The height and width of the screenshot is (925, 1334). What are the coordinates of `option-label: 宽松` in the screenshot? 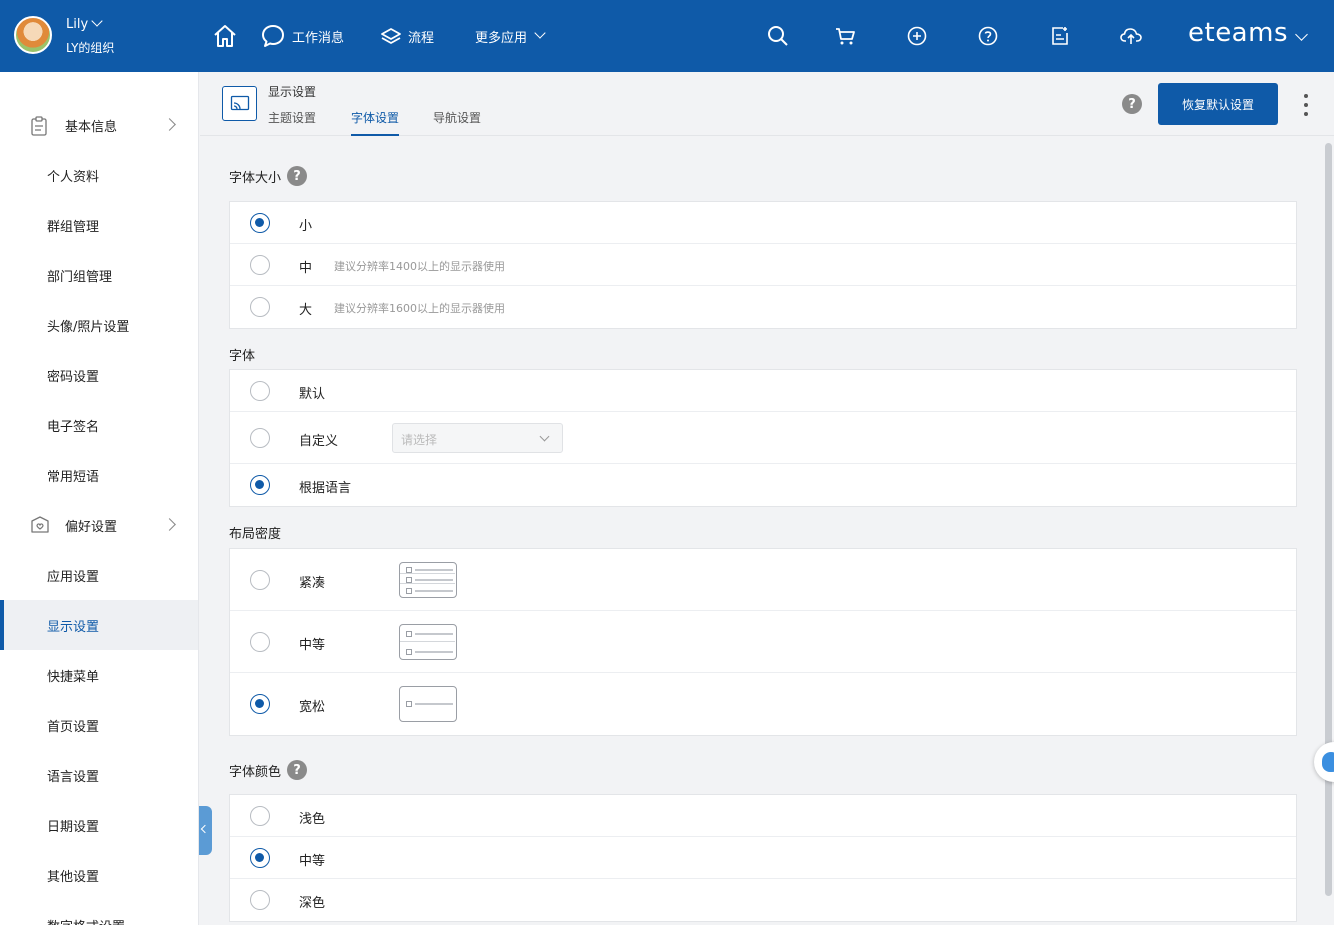 It's located at (312, 707).